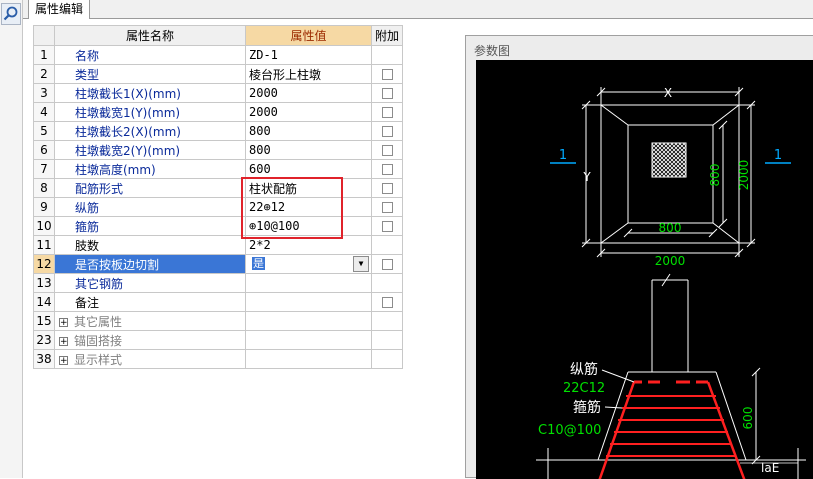 The height and width of the screenshot is (479, 813). I want to click on property-value: ZD-1, so click(308, 55).